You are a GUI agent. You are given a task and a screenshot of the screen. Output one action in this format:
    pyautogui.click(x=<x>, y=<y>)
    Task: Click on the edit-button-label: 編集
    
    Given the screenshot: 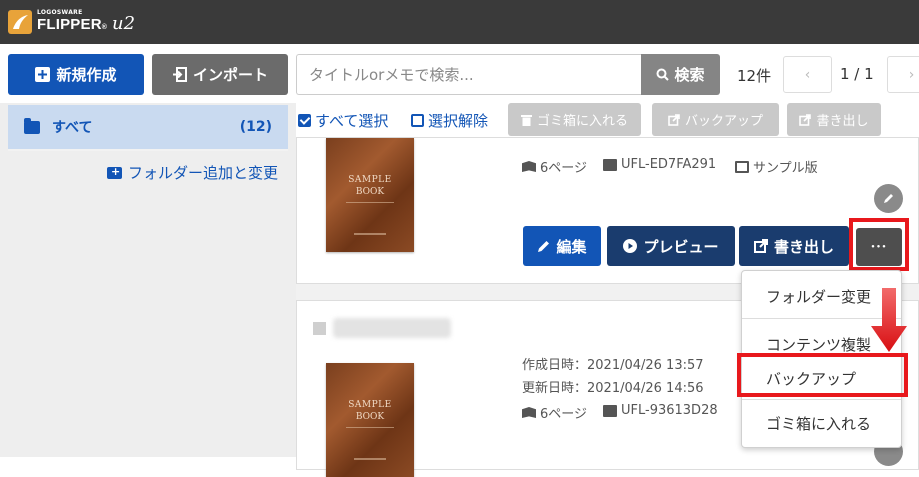 What is the action you would take?
    pyautogui.click(x=571, y=246)
    